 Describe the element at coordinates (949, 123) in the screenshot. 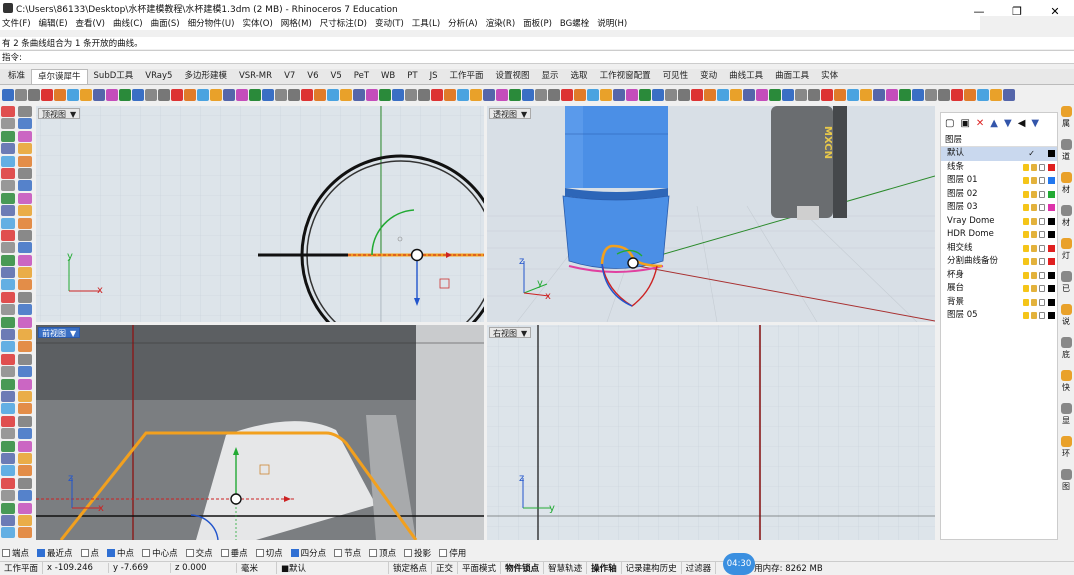

I see `new-layer-icon: ▢` at that location.